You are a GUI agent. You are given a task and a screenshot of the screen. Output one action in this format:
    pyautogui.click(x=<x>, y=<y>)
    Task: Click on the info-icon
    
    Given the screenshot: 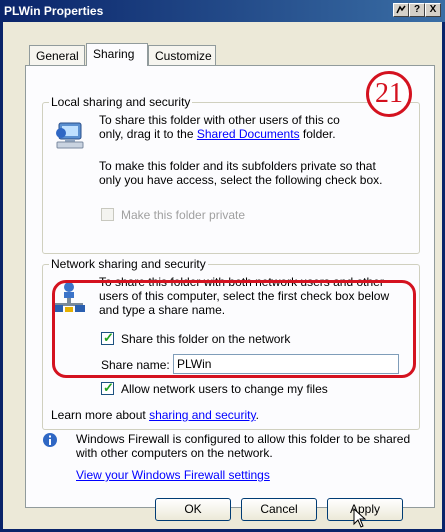 What is the action you would take?
    pyautogui.click(x=50, y=441)
    